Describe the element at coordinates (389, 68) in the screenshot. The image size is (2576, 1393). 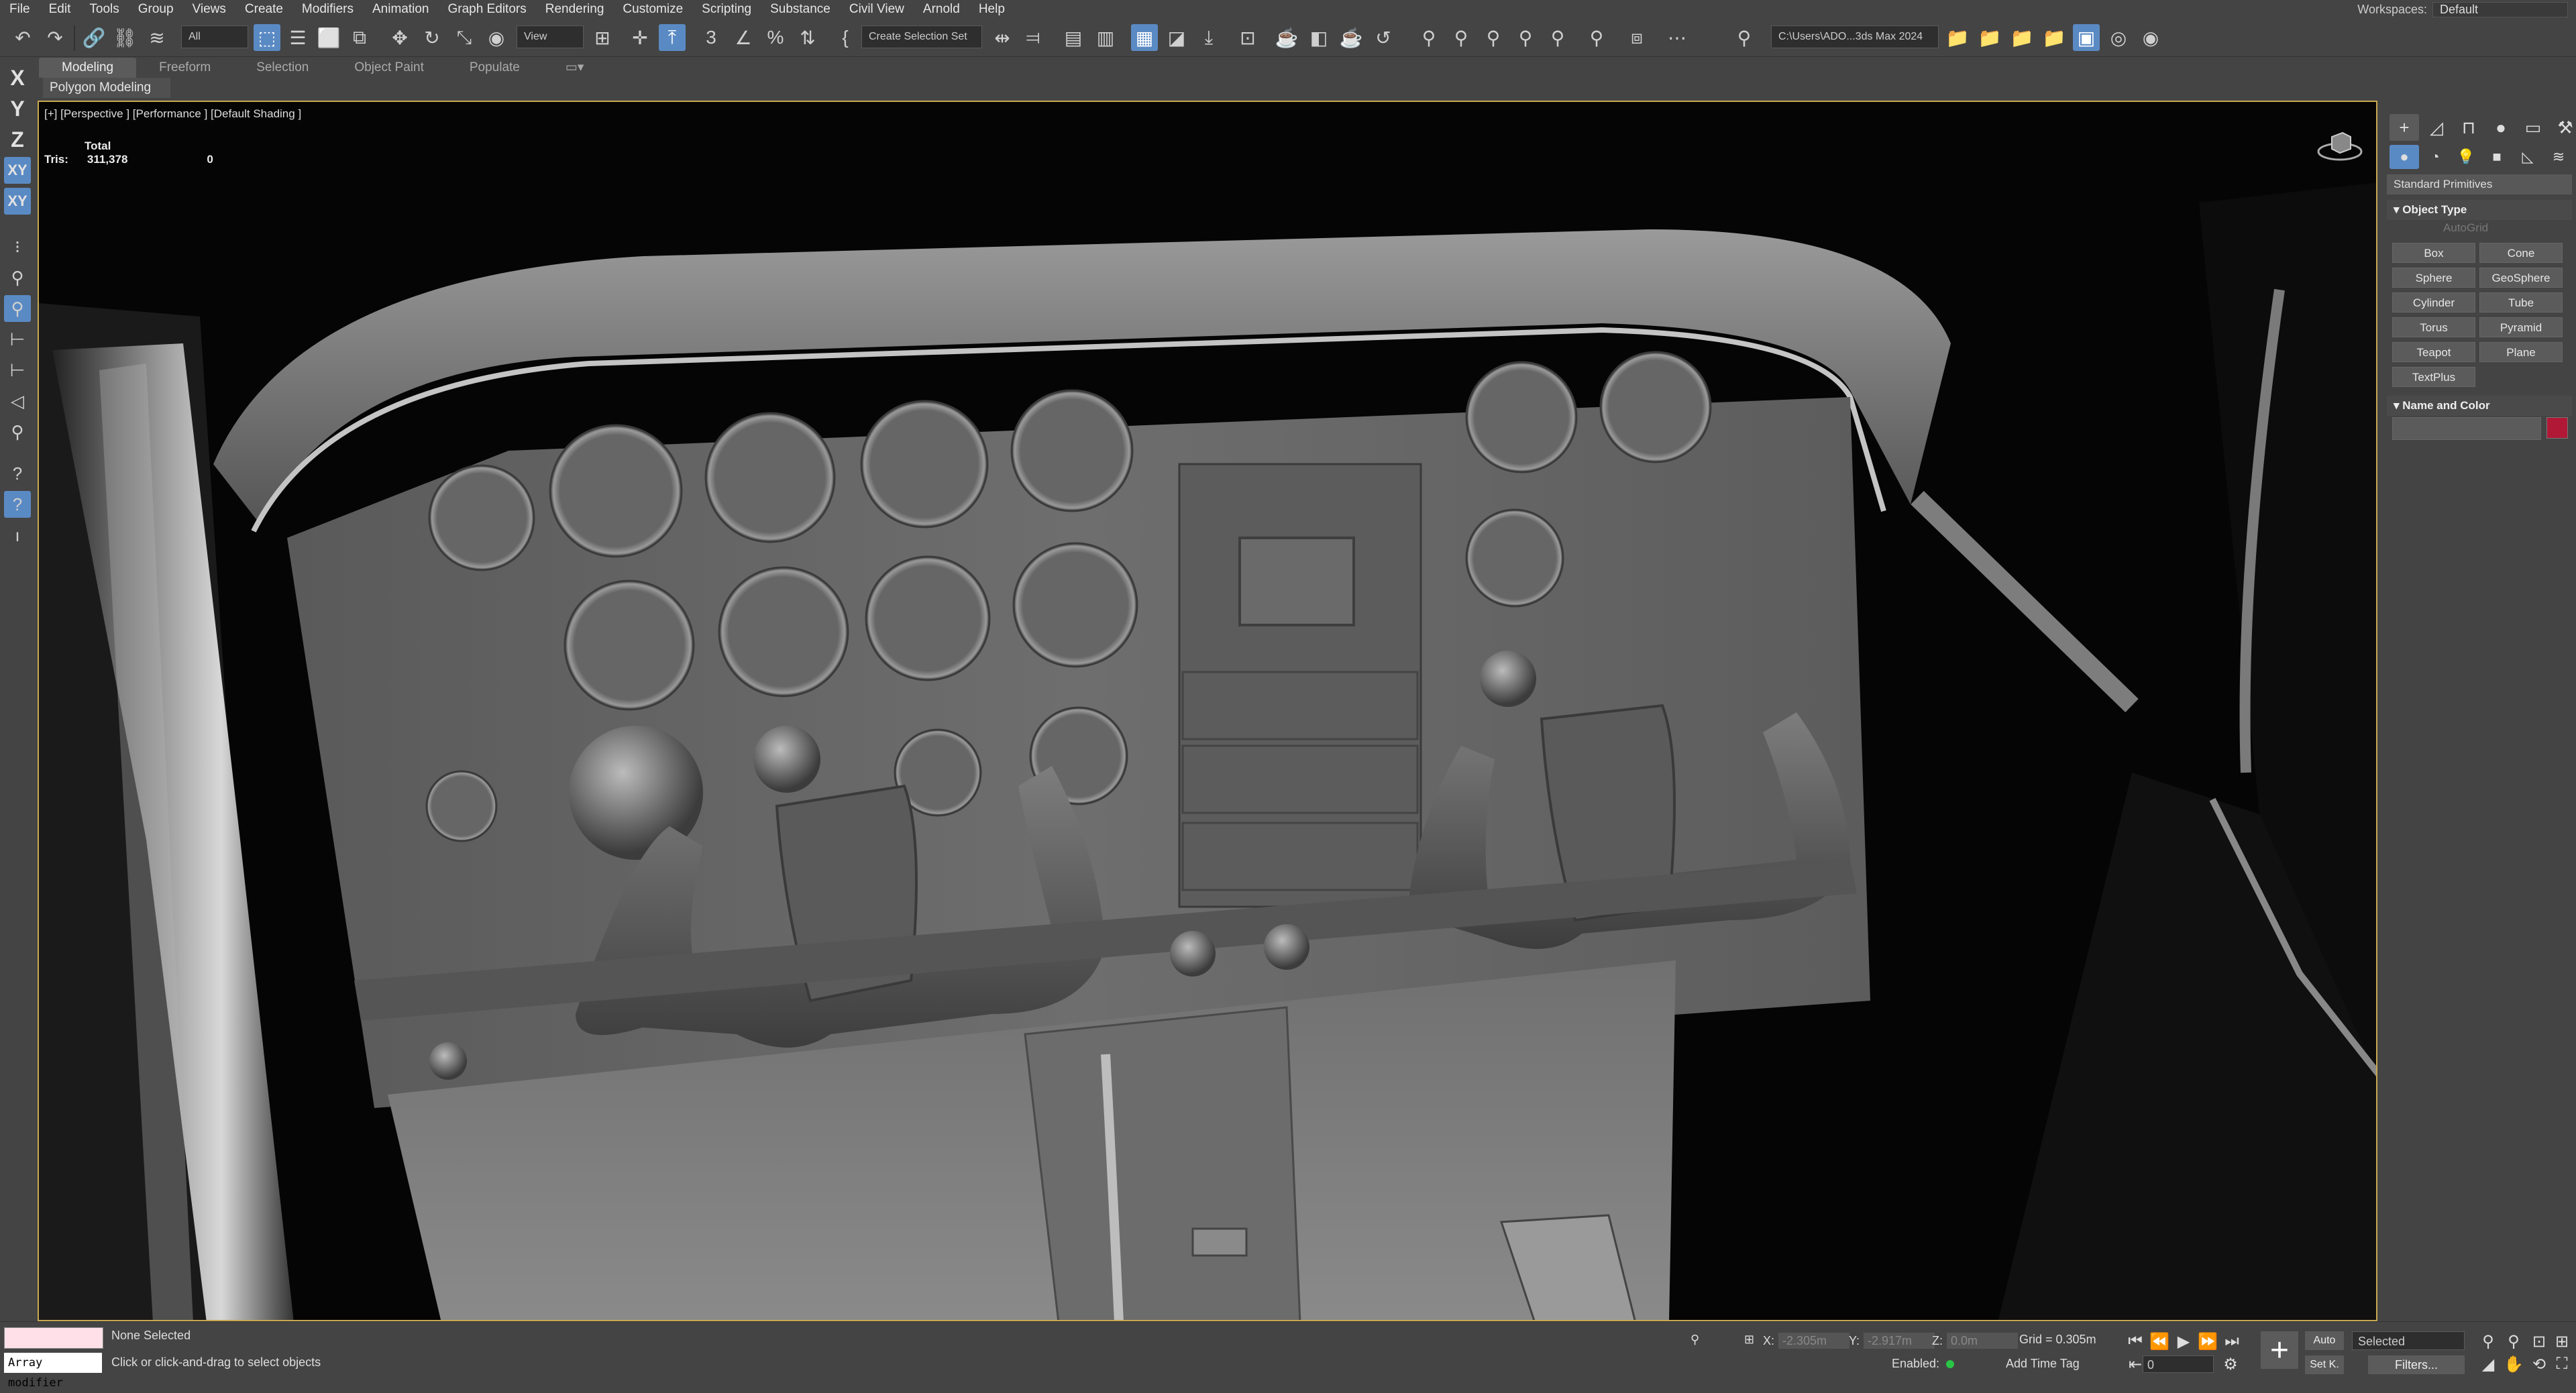
I see `tab-object-paint: Object Paint` at that location.